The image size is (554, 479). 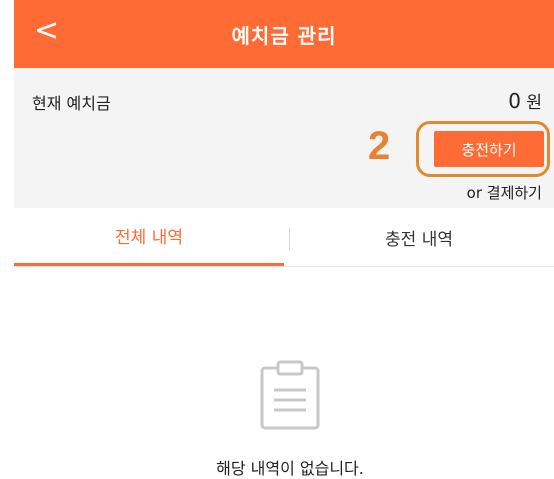 What do you see at coordinates (489, 149) in the screenshot?
I see `charge-button: 충전하기` at bounding box center [489, 149].